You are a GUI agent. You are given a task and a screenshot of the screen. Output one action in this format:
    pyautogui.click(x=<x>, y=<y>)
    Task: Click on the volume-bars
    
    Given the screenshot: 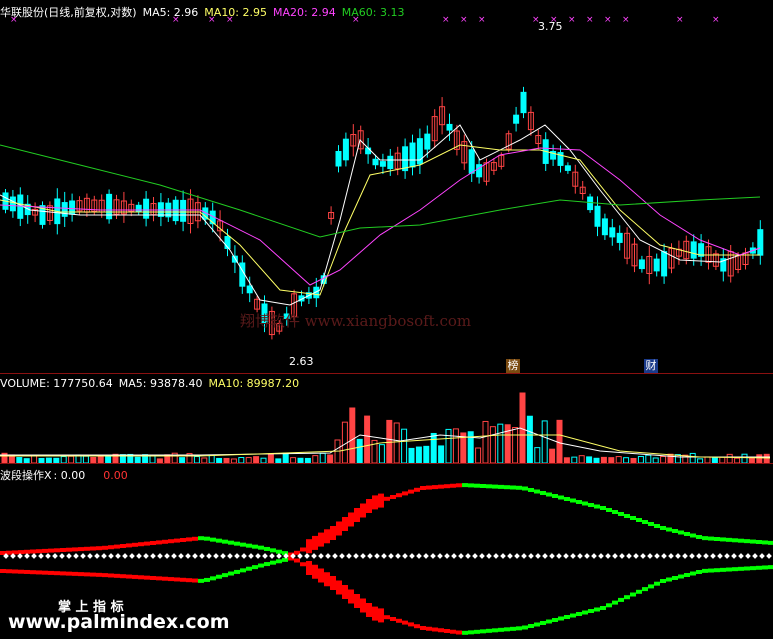 What is the action you would take?
    pyautogui.click(x=386, y=418)
    